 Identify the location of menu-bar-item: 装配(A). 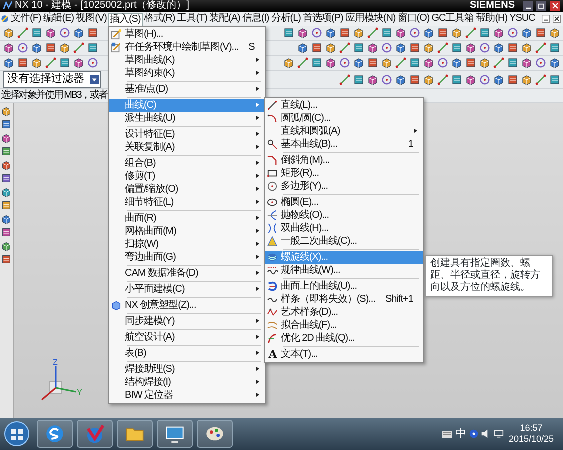
(225, 19).